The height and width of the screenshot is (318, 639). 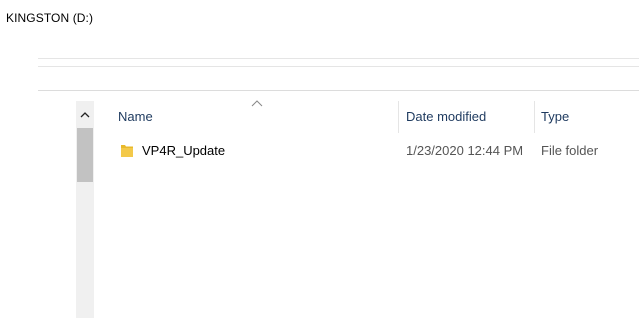 What do you see at coordinates (465, 150) in the screenshot?
I see `file-date-modified: 1/23/2020 12:44 PM` at bounding box center [465, 150].